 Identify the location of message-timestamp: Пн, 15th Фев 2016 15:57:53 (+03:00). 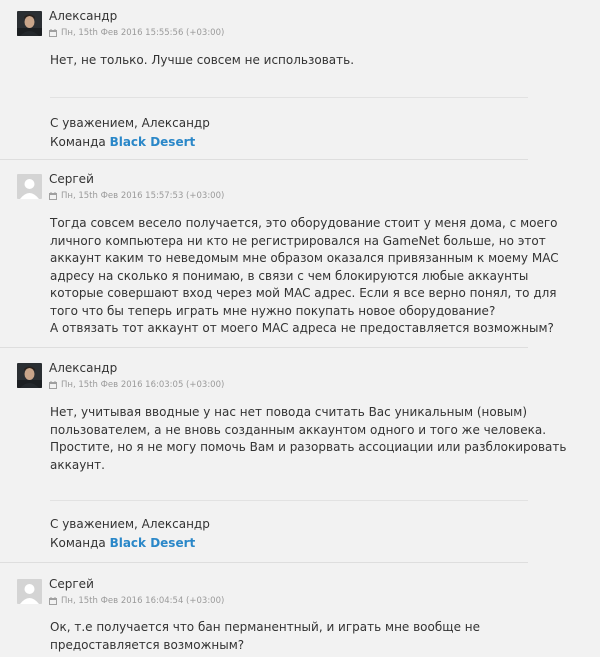
(136, 196).